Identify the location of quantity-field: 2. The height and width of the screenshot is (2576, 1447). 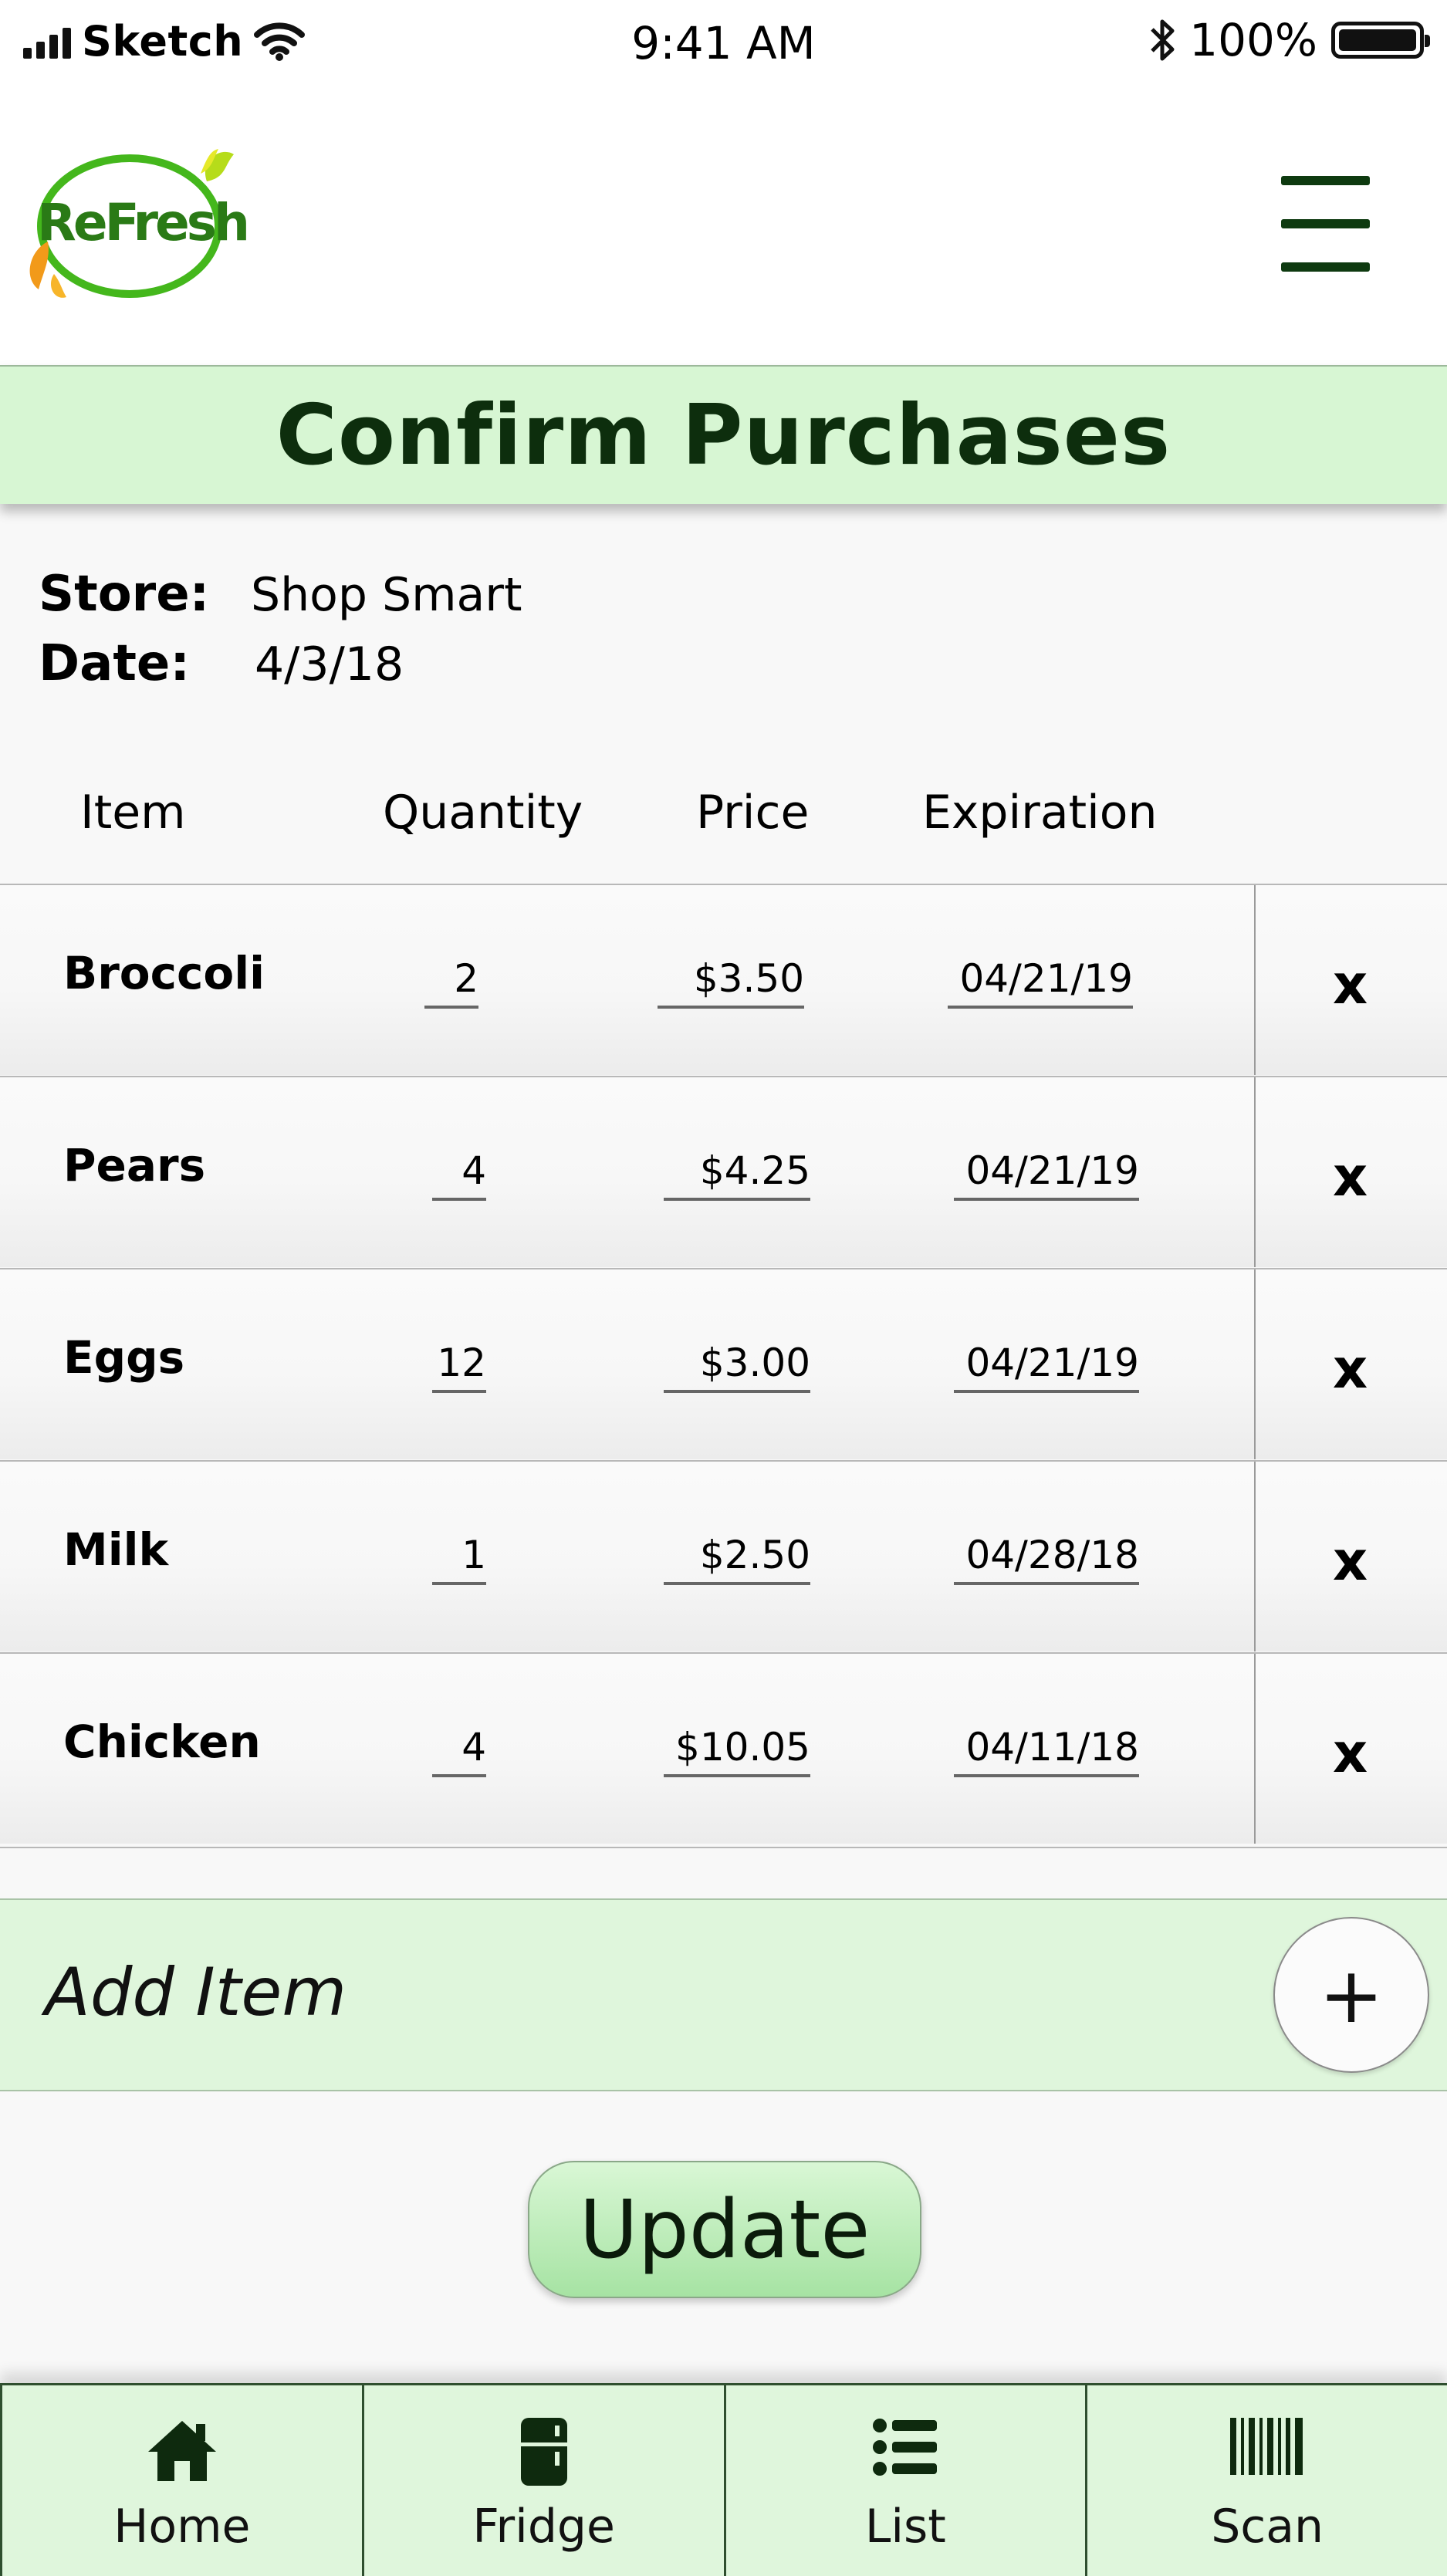
(451, 982).